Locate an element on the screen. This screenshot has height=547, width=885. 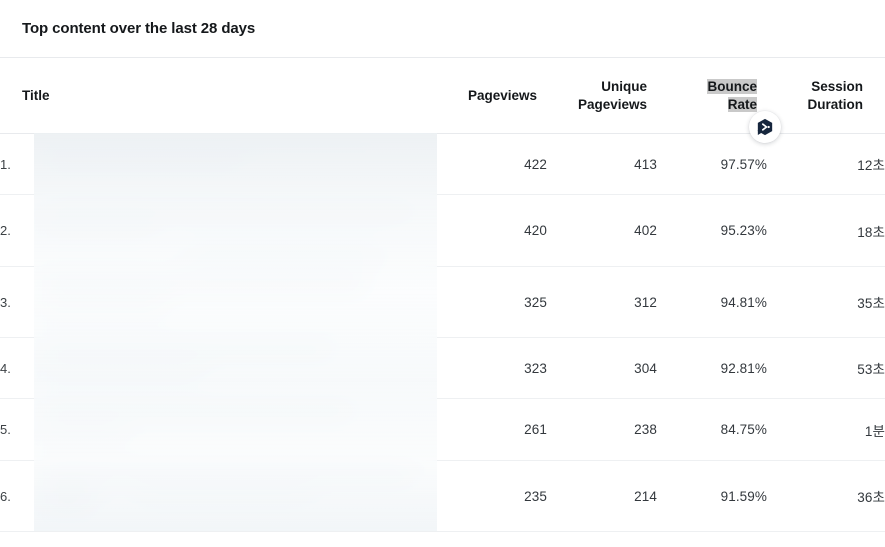
column-header-title-label: Title is located at coordinates (36, 95).